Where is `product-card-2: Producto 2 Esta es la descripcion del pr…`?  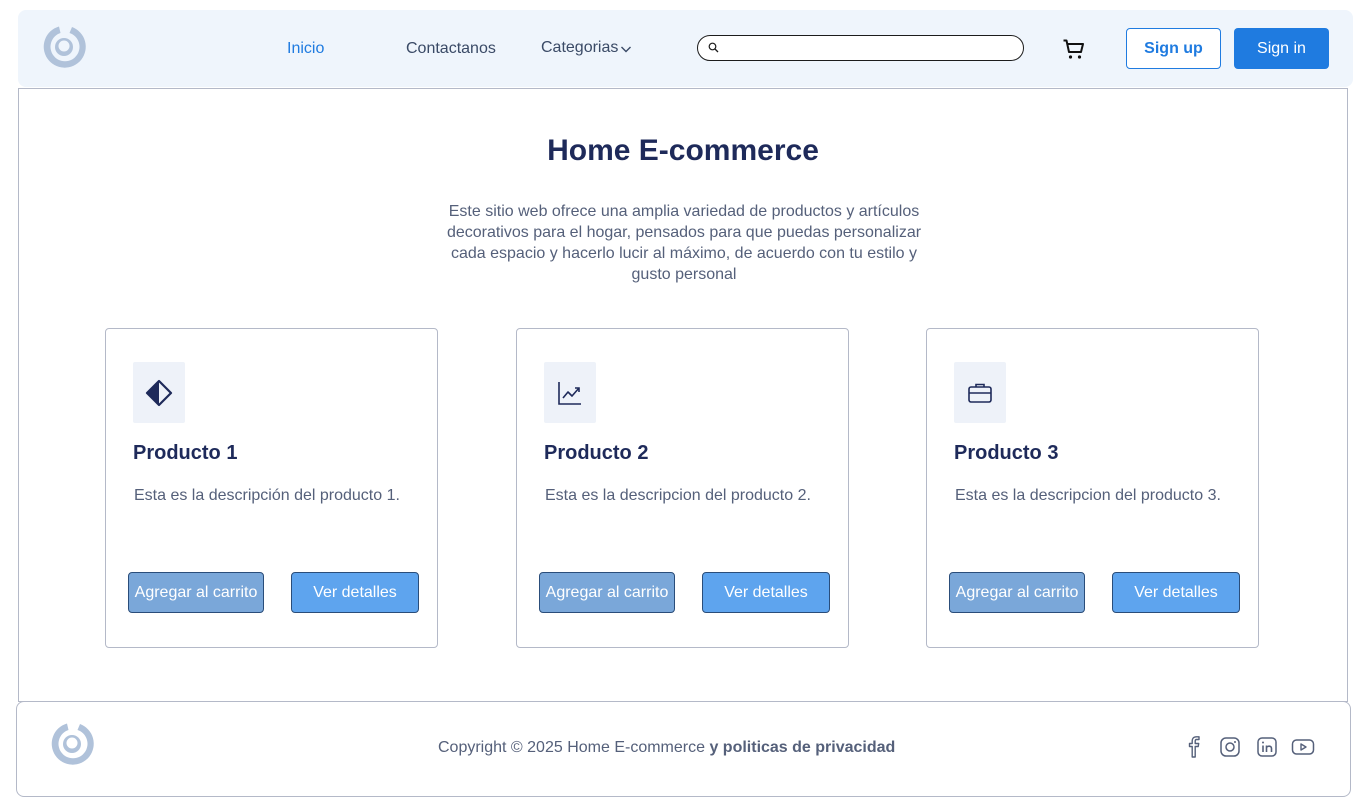 product-card-2: Producto 2 Esta es la descripcion del pr… is located at coordinates (682, 488).